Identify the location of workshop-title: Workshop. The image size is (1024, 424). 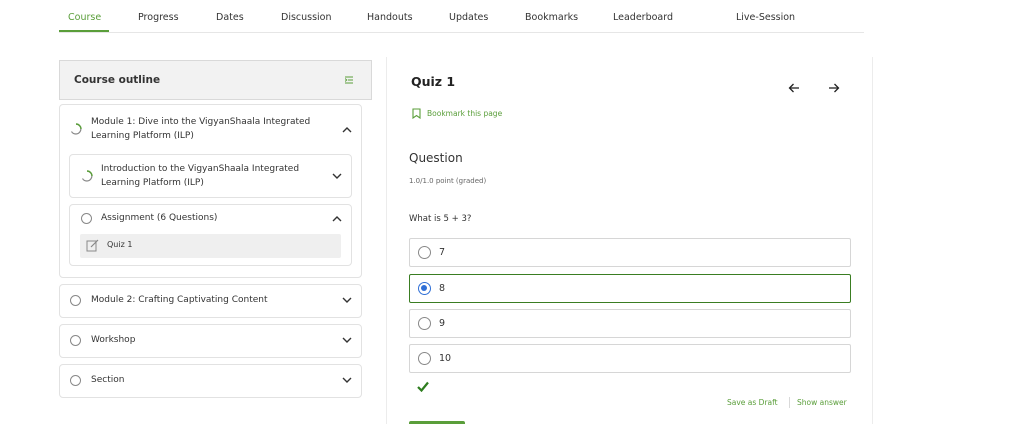
(113, 340).